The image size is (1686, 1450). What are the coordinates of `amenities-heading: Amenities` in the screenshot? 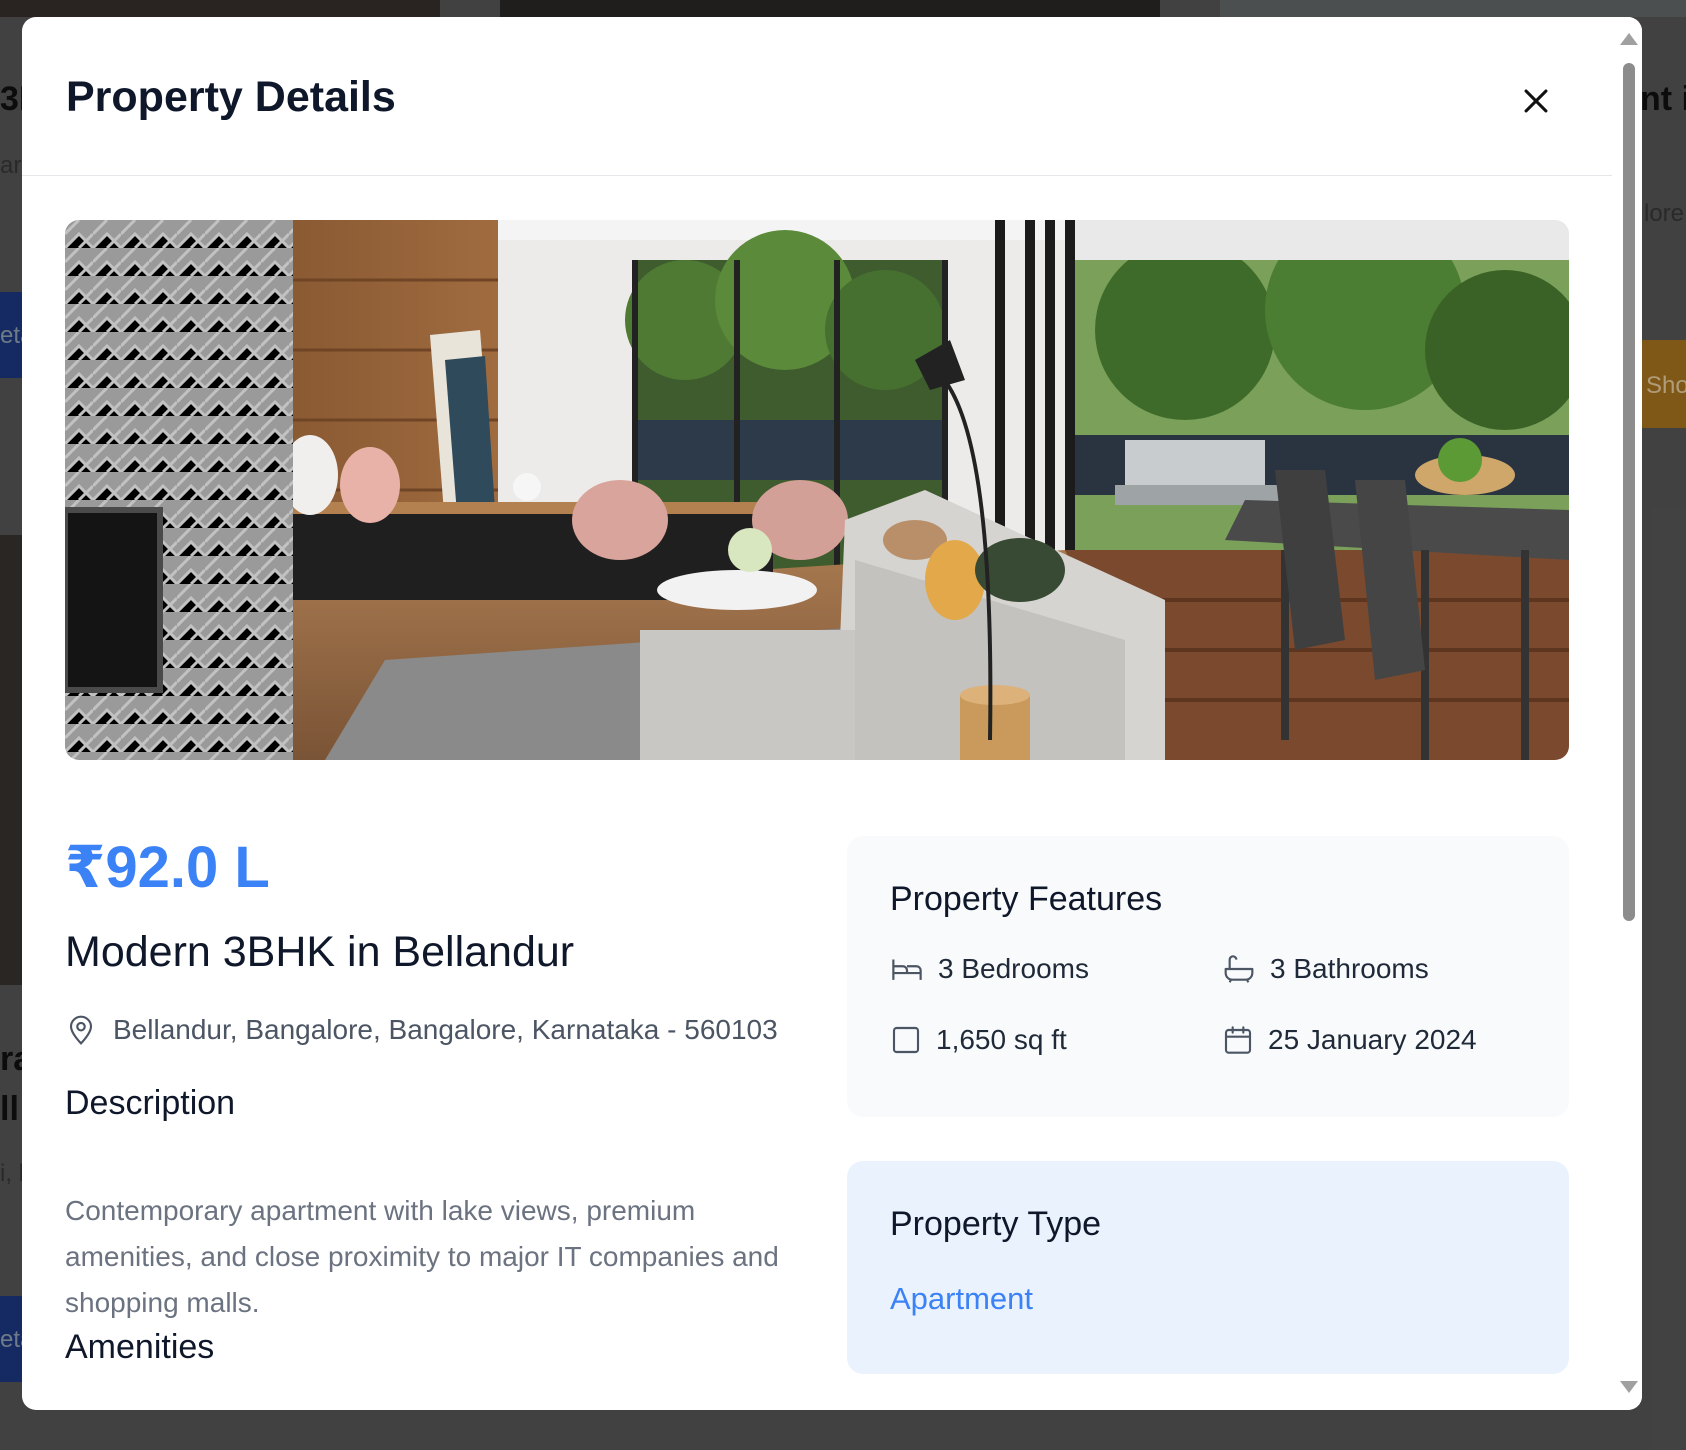 It's located at (140, 1347).